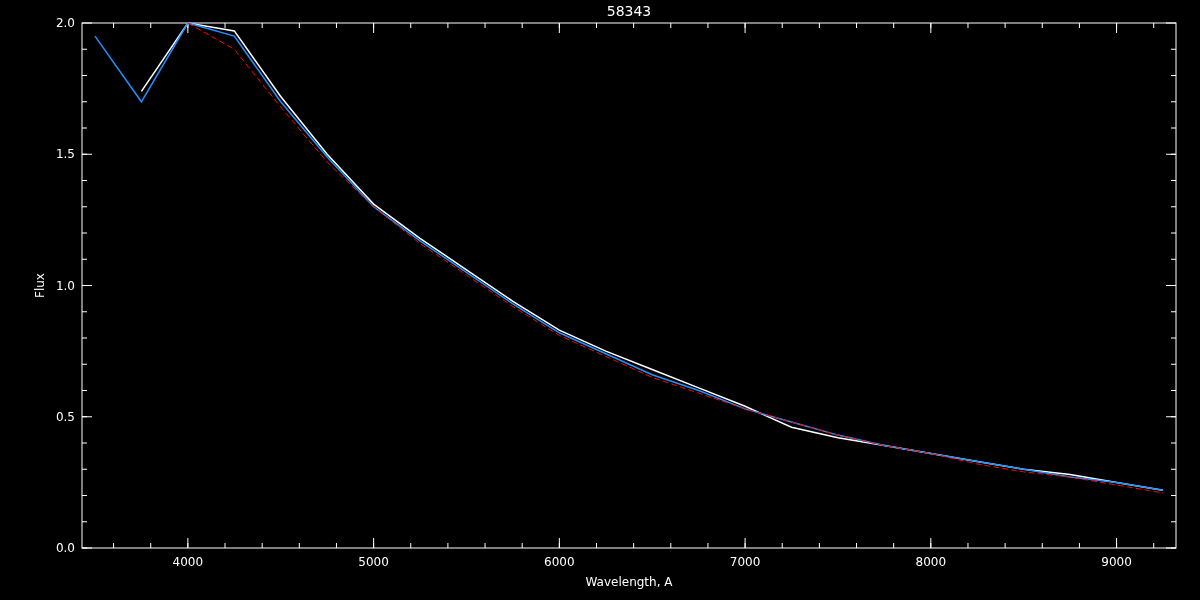 The width and height of the screenshot is (1200, 600). What do you see at coordinates (629, 11) in the screenshot?
I see `chart-title: 58343` at bounding box center [629, 11].